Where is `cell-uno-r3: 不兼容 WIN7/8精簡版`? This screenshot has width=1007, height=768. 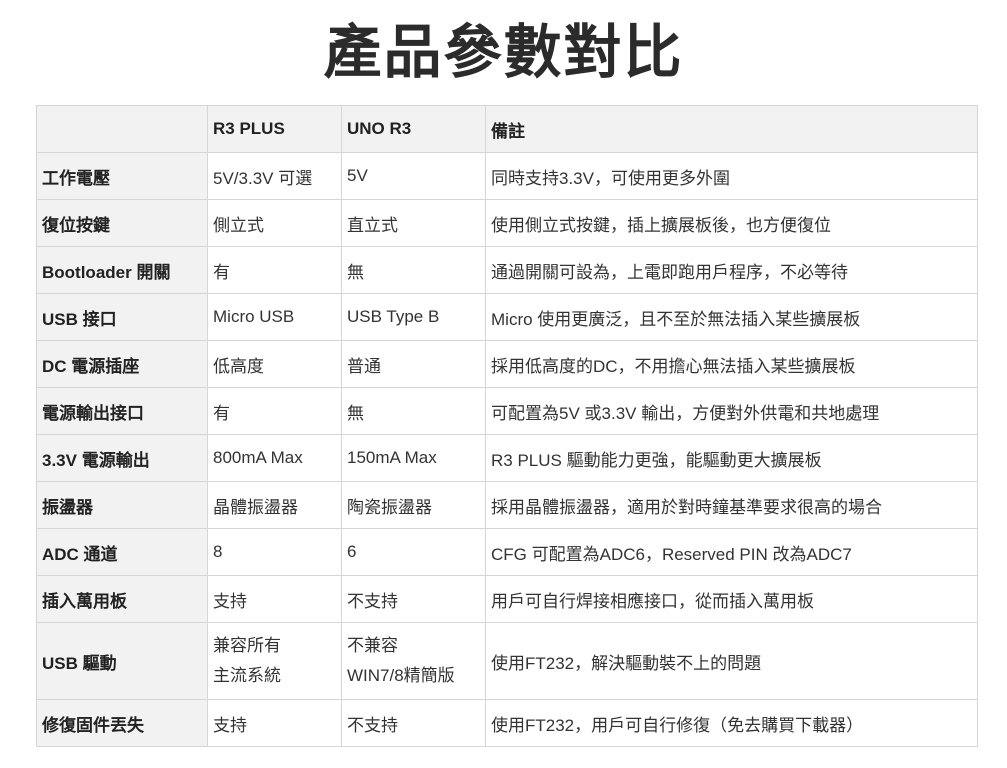
cell-uno-r3: 不兼容 WIN7/8精簡版 is located at coordinates (413, 661).